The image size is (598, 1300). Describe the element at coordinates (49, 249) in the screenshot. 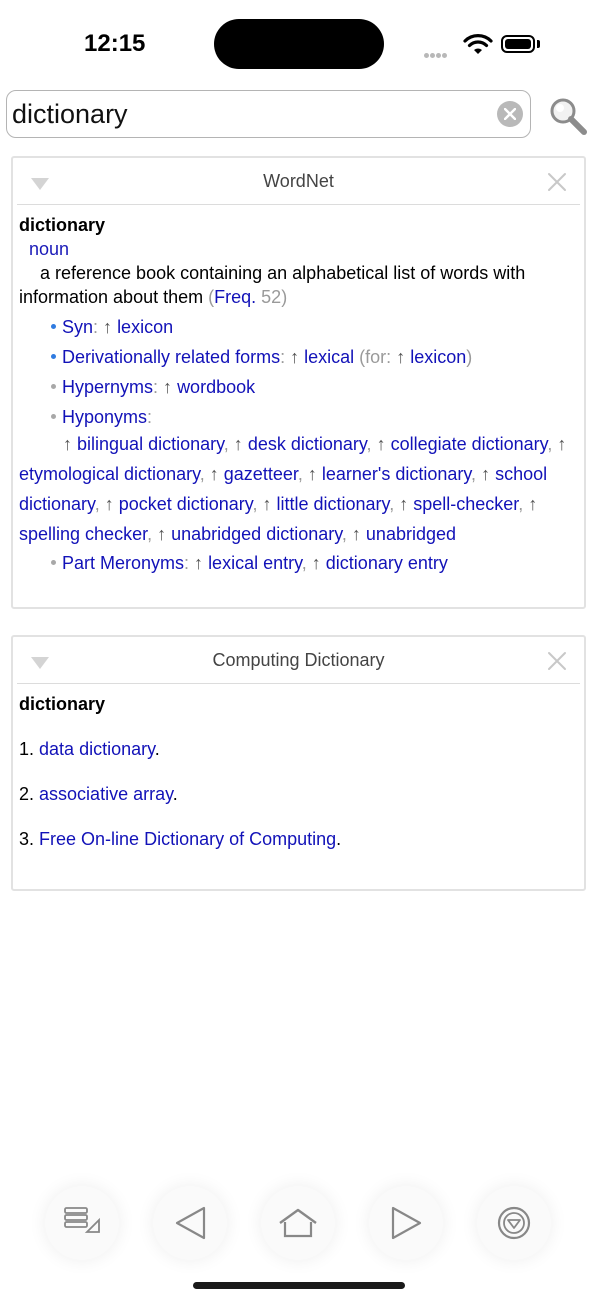

I see `part-of-speech: noun` at that location.